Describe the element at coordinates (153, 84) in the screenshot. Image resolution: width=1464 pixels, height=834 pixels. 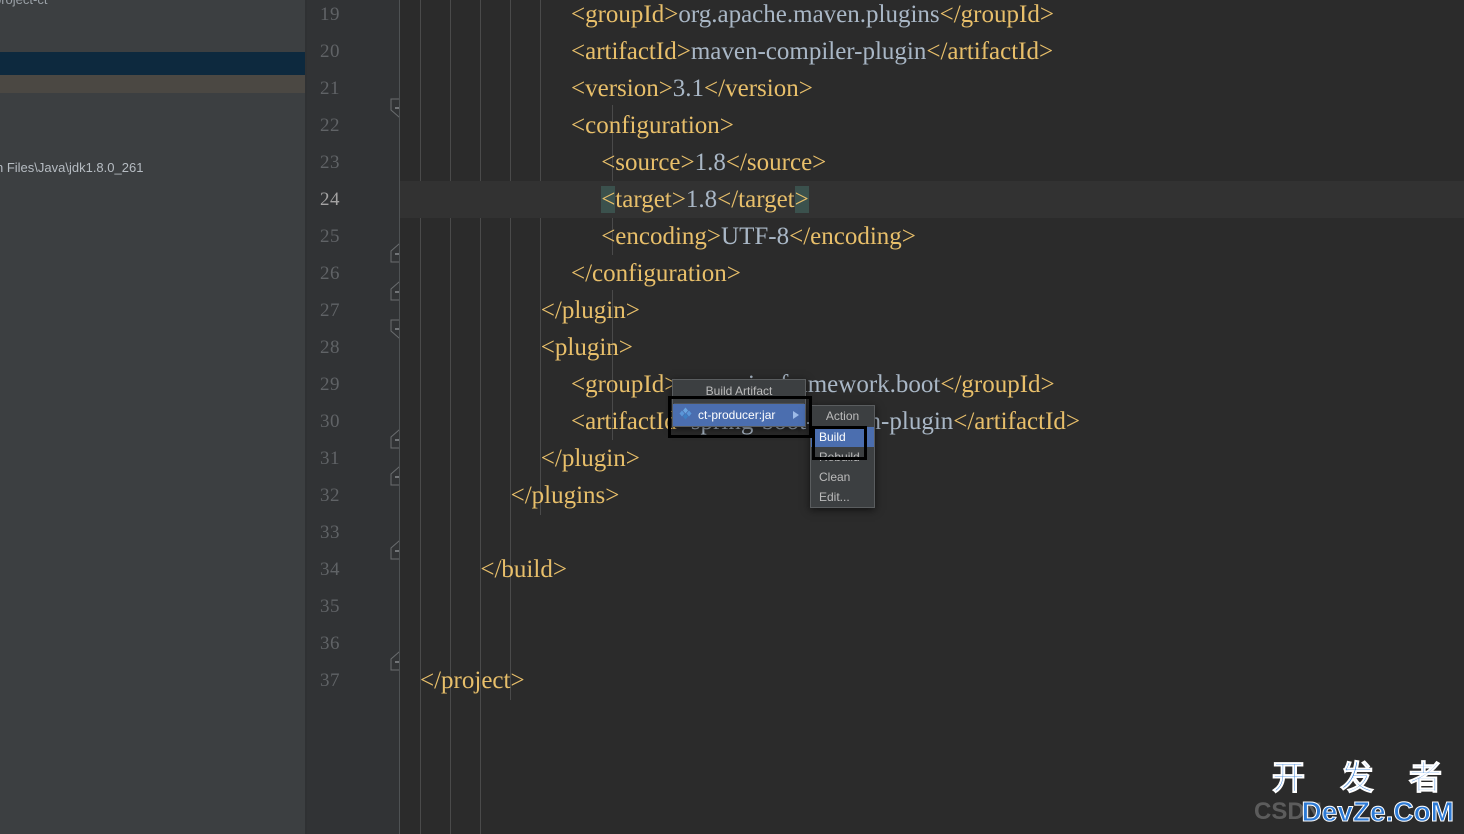
I see `project-tree-highlight-row` at that location.